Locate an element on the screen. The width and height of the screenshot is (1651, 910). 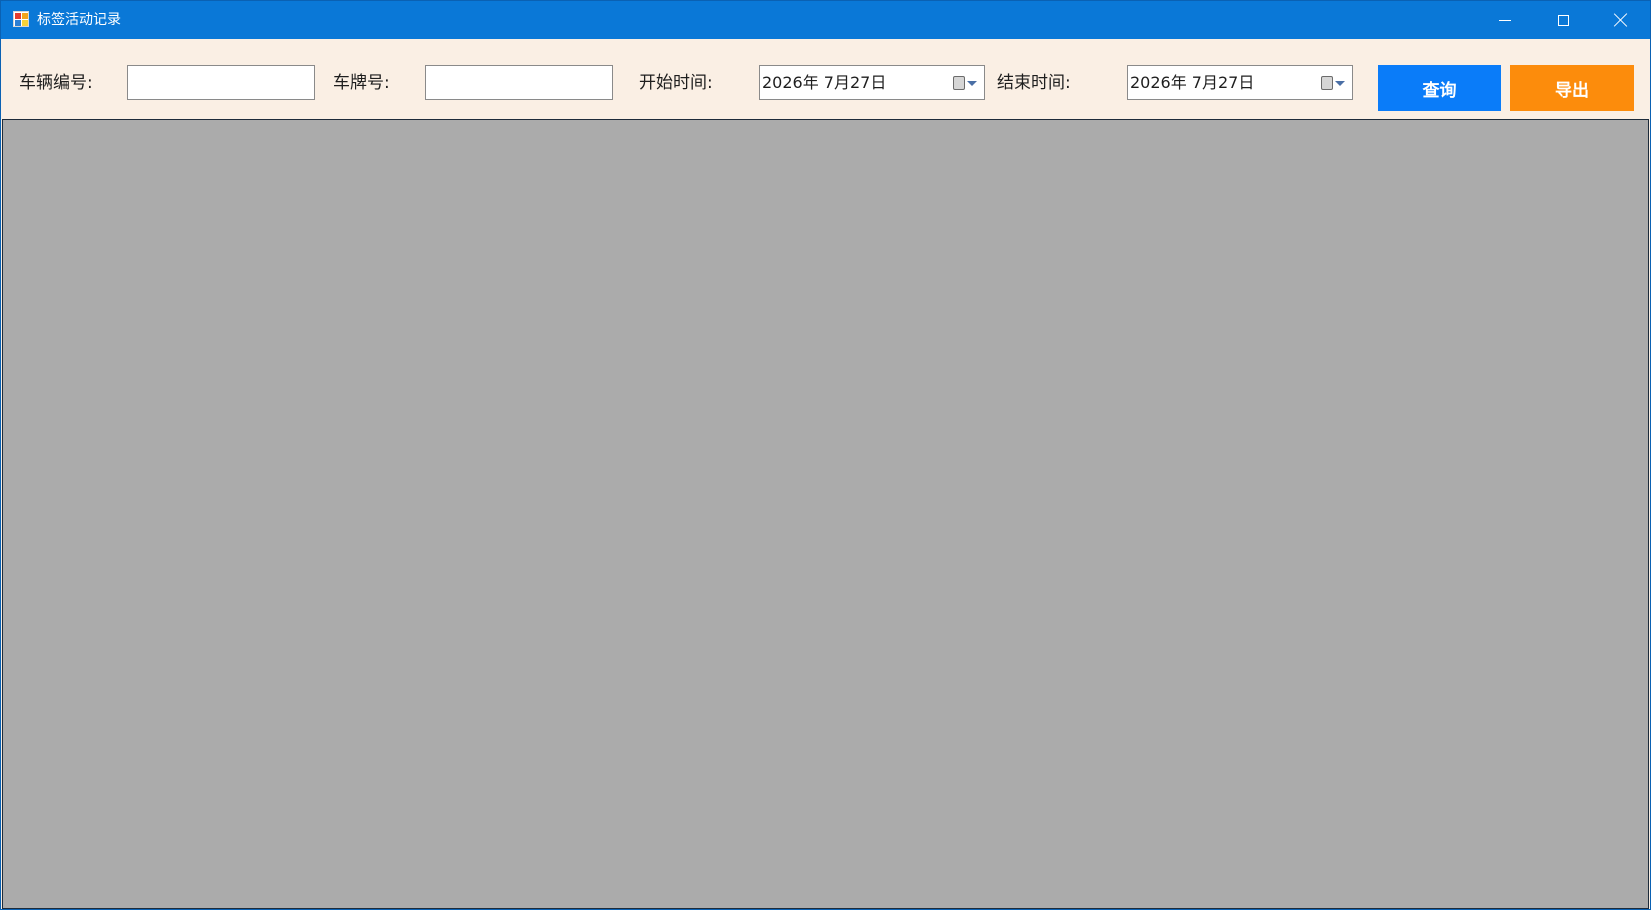
start-date-picker: 2026年 7月27日 is located at coordinates (872, 82).